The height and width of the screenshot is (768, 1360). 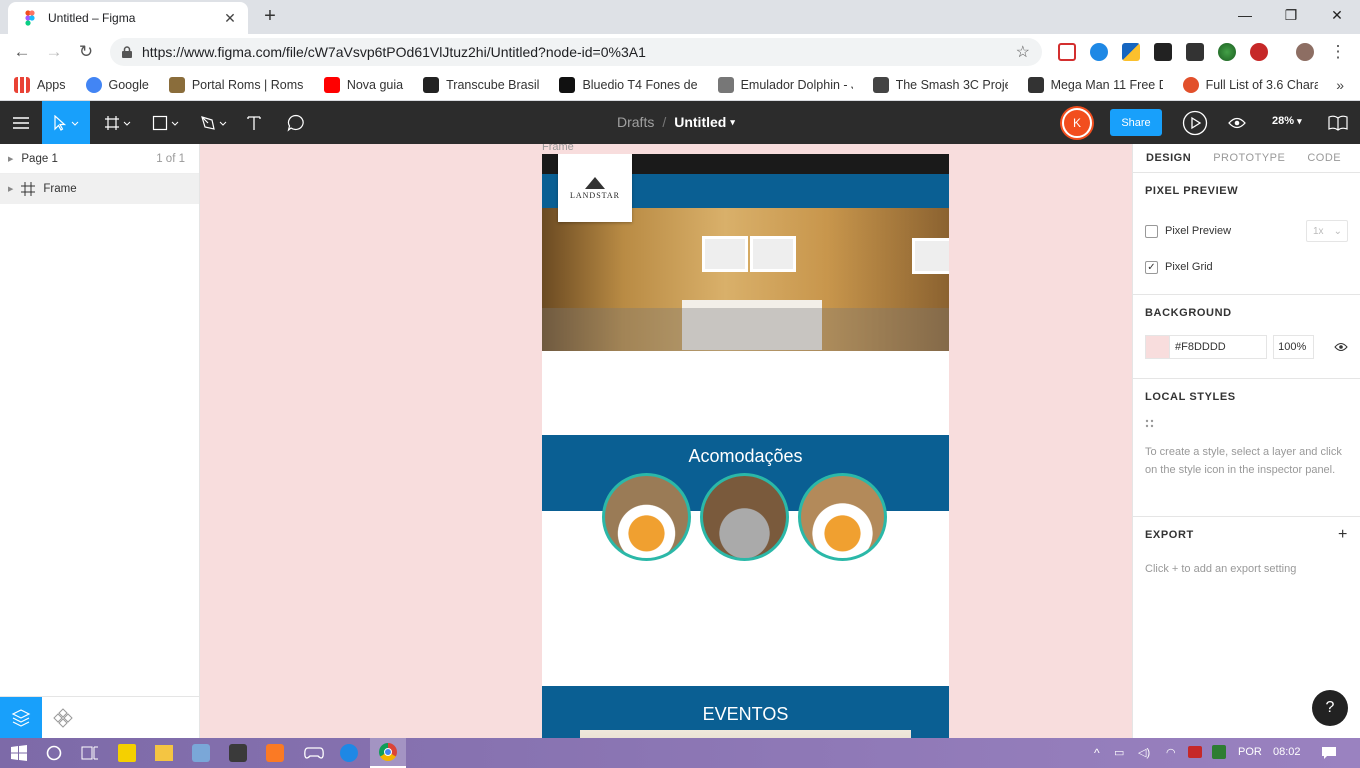 I want to click on tab-title: Untitled – Figma, so click(x=92, y=18).